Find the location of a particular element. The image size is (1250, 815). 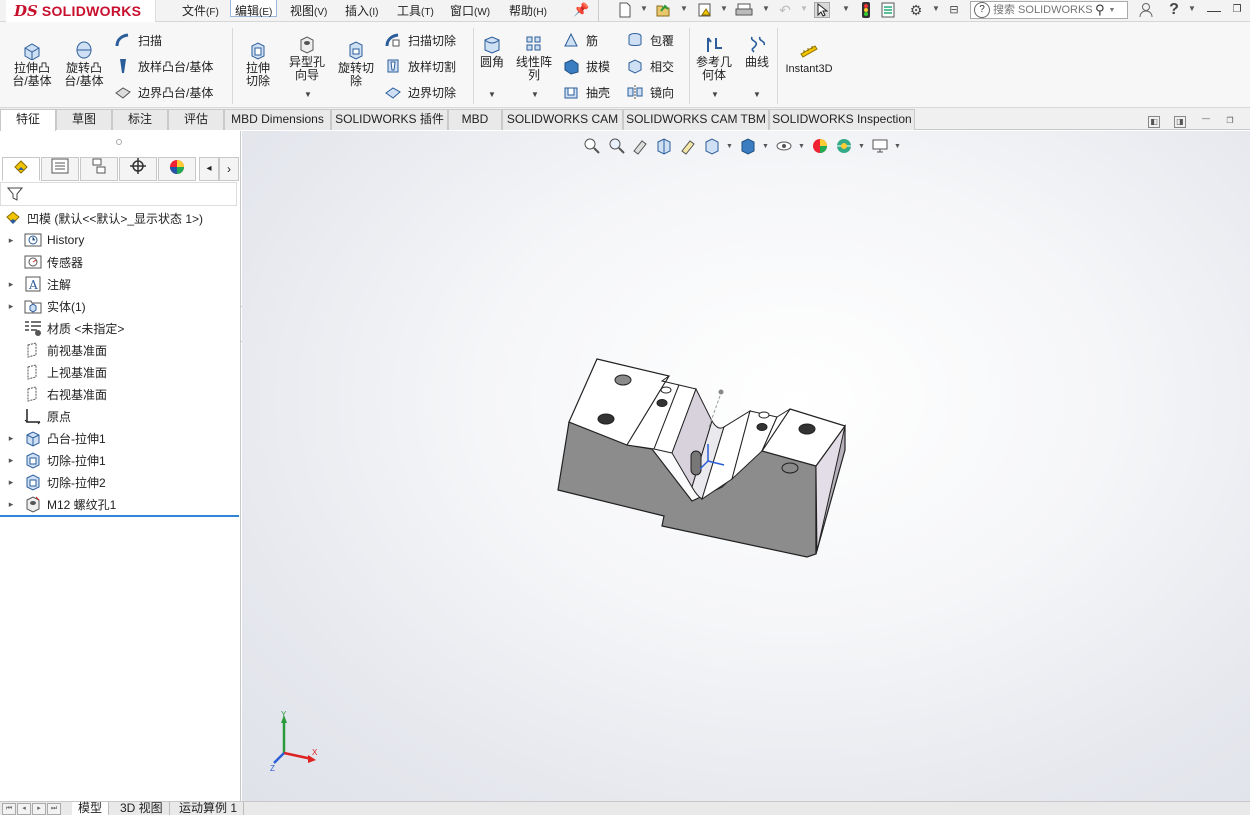

tab-solidworks-cam-tbm: SOLIDWORKS CAM TBM is located at coordinates (696, 119).